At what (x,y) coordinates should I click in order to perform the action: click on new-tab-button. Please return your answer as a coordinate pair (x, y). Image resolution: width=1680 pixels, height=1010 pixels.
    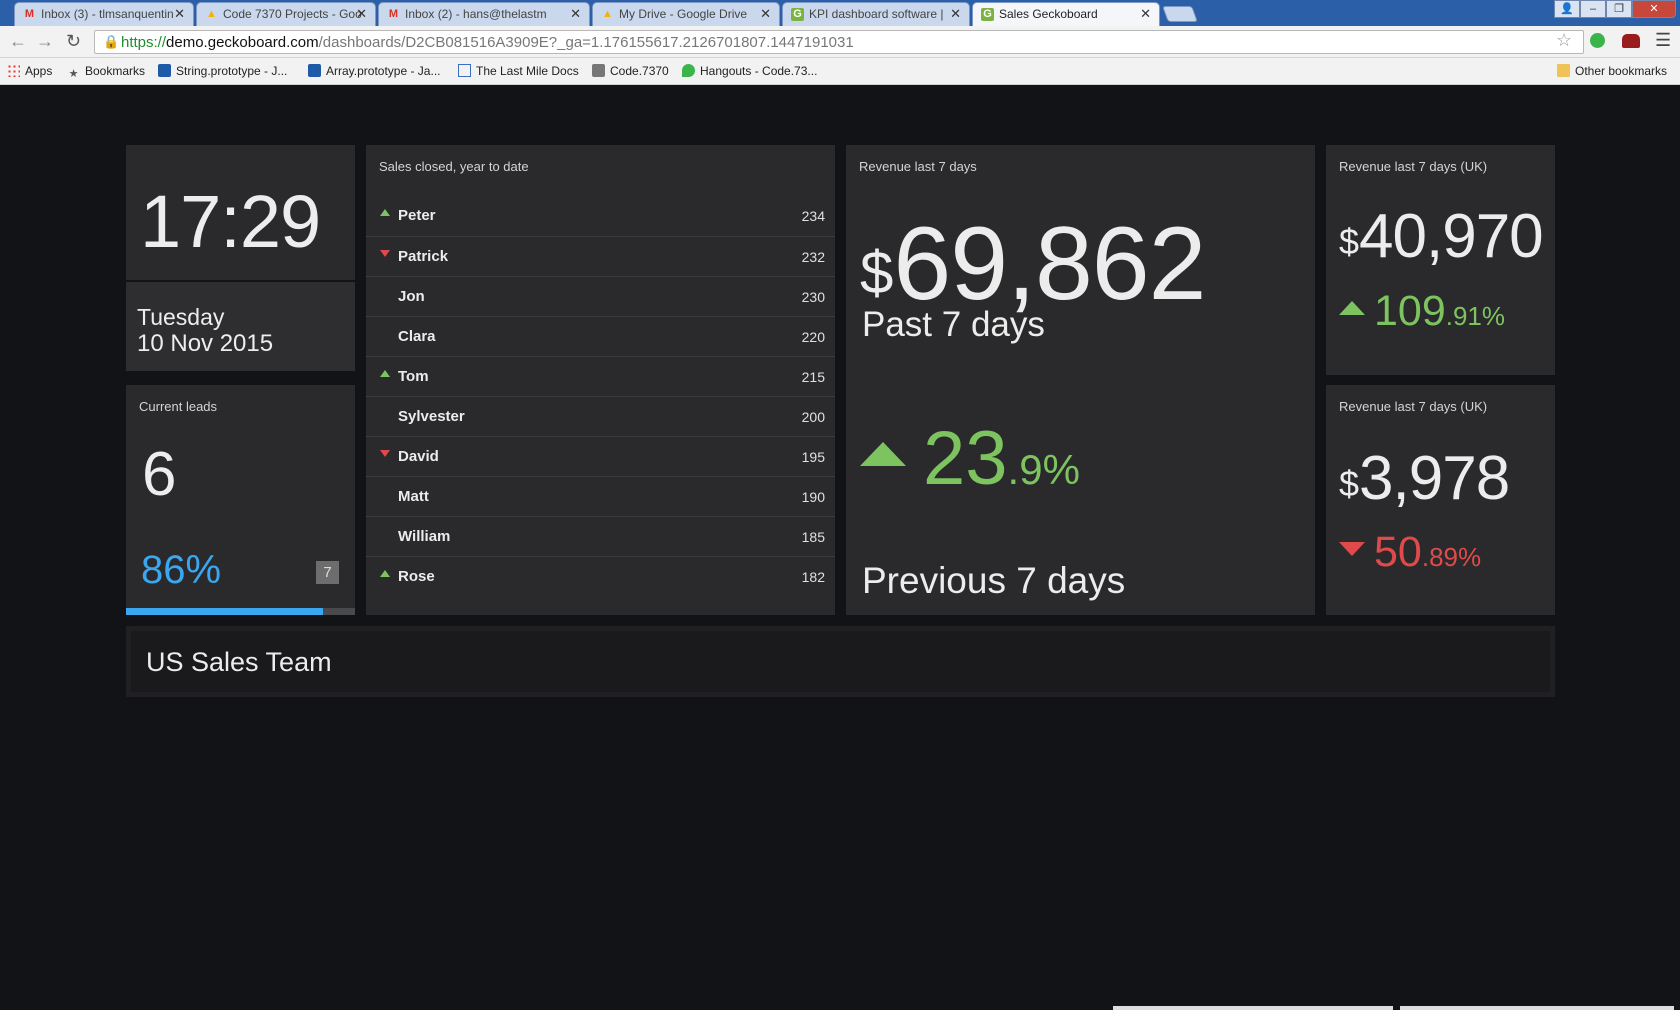
    Looking at the image, I should click on (1180, 14).